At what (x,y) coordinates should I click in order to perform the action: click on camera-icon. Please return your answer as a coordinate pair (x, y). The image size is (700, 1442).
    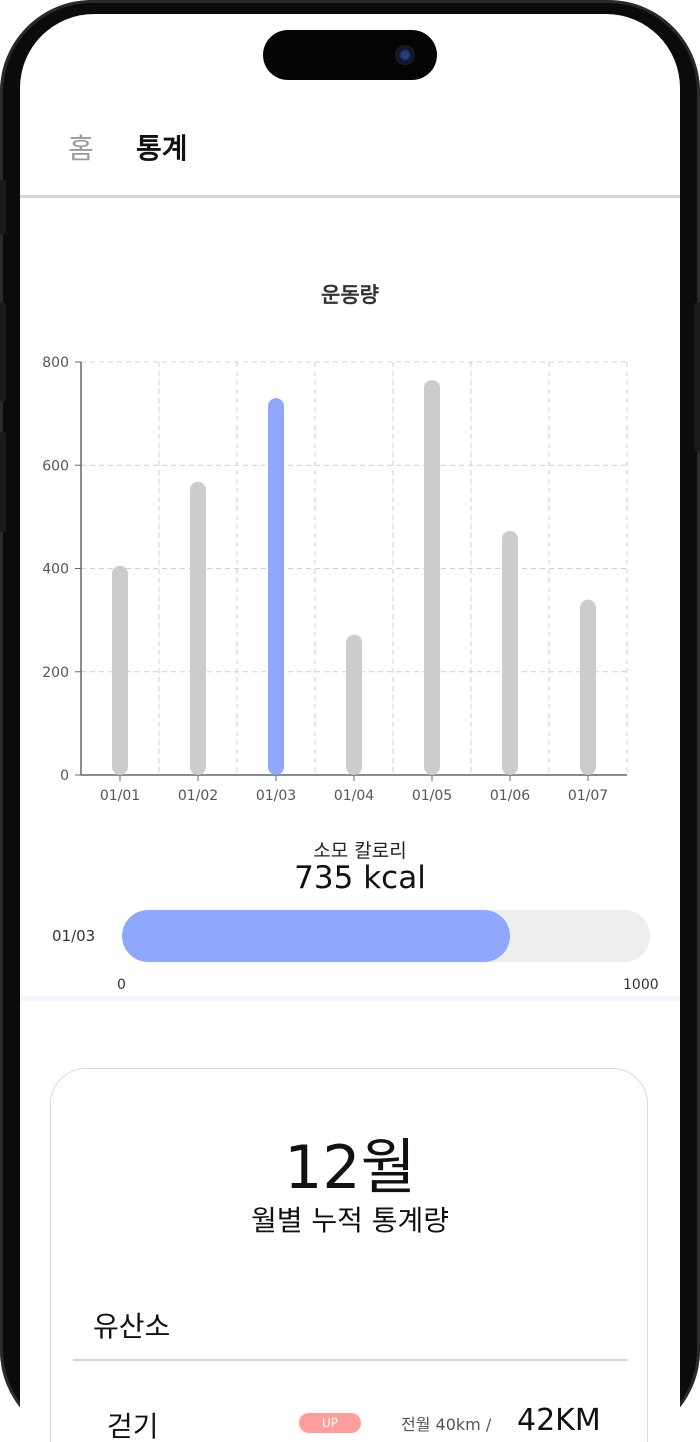
    Looking at the image, I should click on (405, 55).